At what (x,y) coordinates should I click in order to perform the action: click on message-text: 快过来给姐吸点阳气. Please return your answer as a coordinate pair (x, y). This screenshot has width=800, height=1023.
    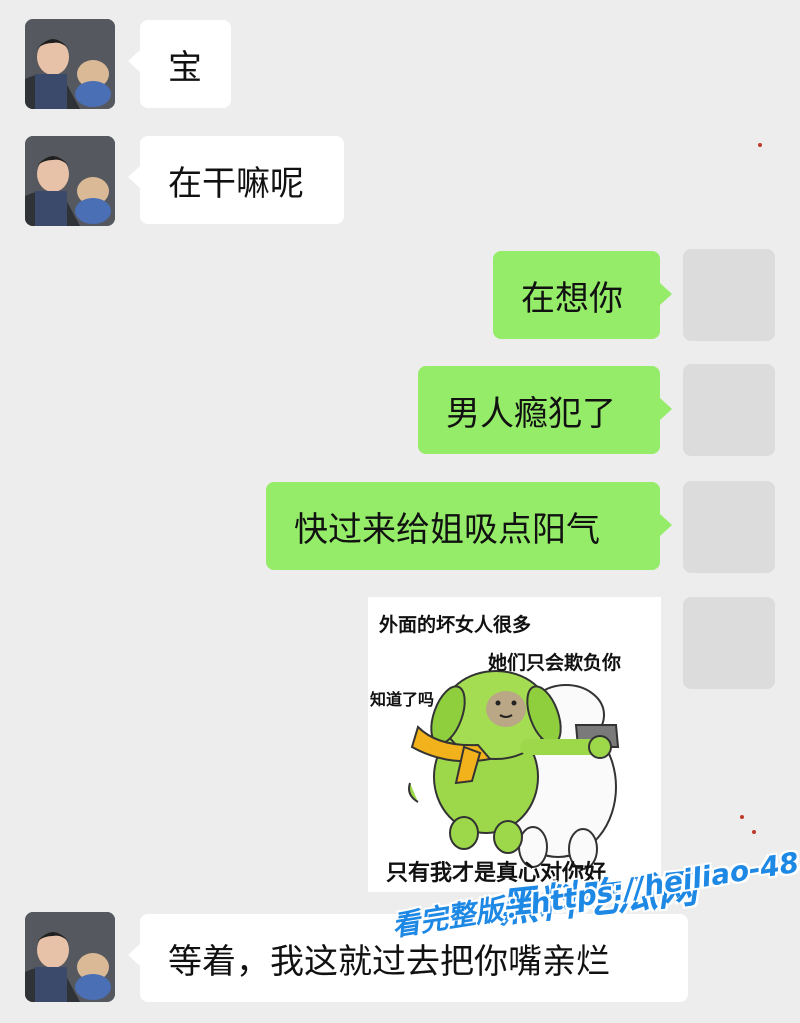
    Looking at the image, I should click on (447, 529).